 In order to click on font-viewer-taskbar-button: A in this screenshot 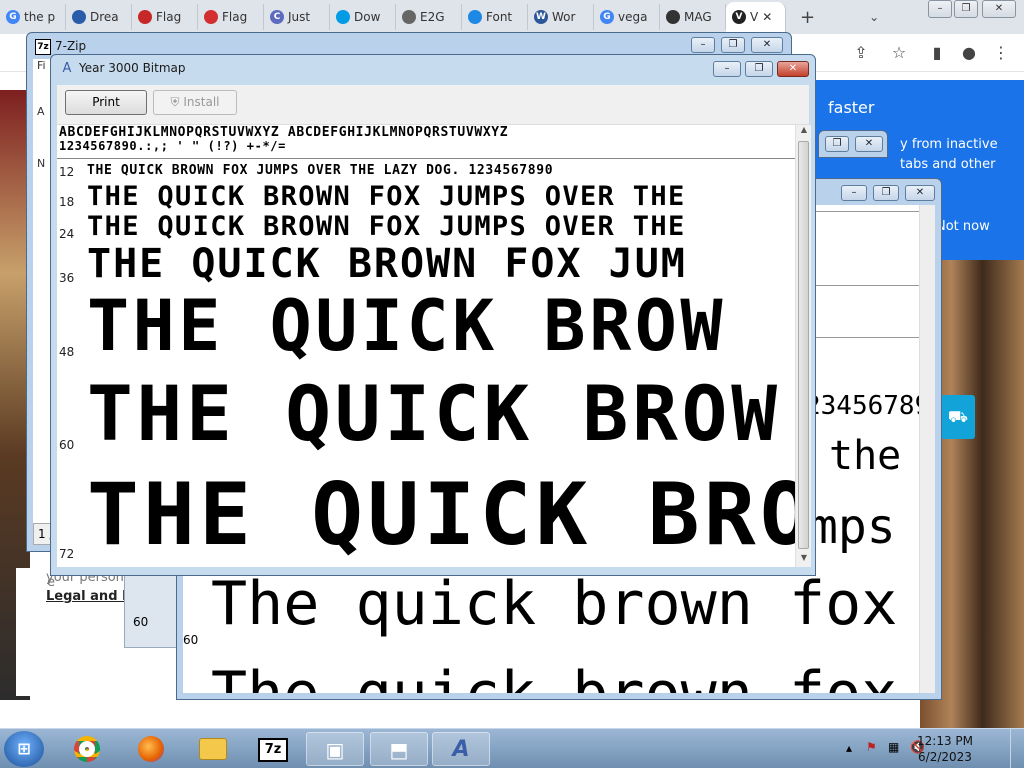, I will do `click(461, 749)`.